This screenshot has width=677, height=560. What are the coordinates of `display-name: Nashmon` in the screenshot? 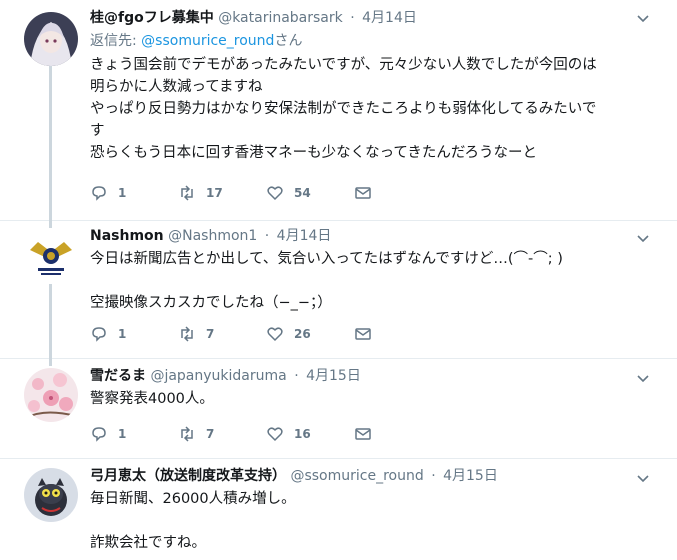 It's located at (127, 236).